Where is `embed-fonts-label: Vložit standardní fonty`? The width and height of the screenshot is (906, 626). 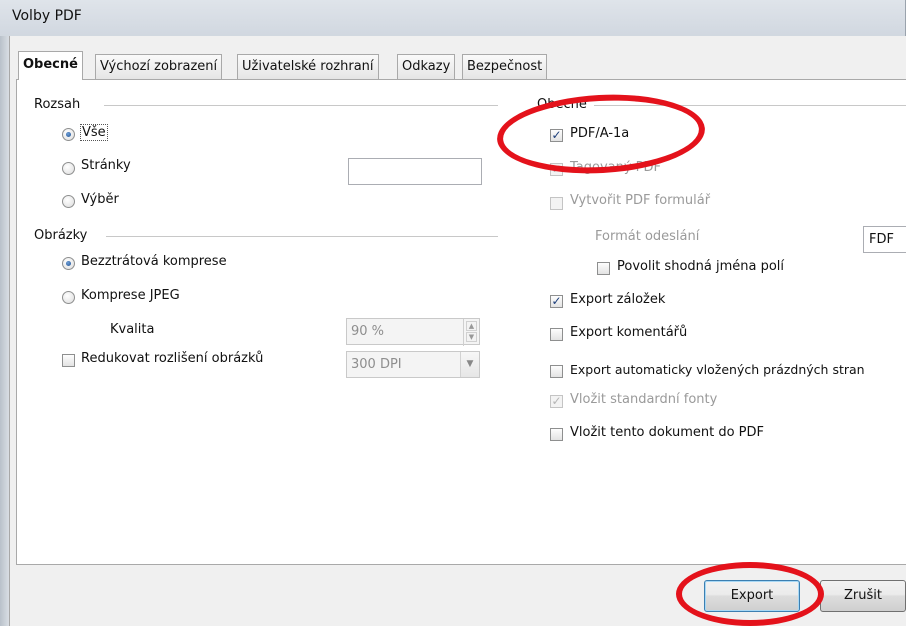 embed-fonts-label: Vložit standardní fonty is located at coordinates (644, 399).